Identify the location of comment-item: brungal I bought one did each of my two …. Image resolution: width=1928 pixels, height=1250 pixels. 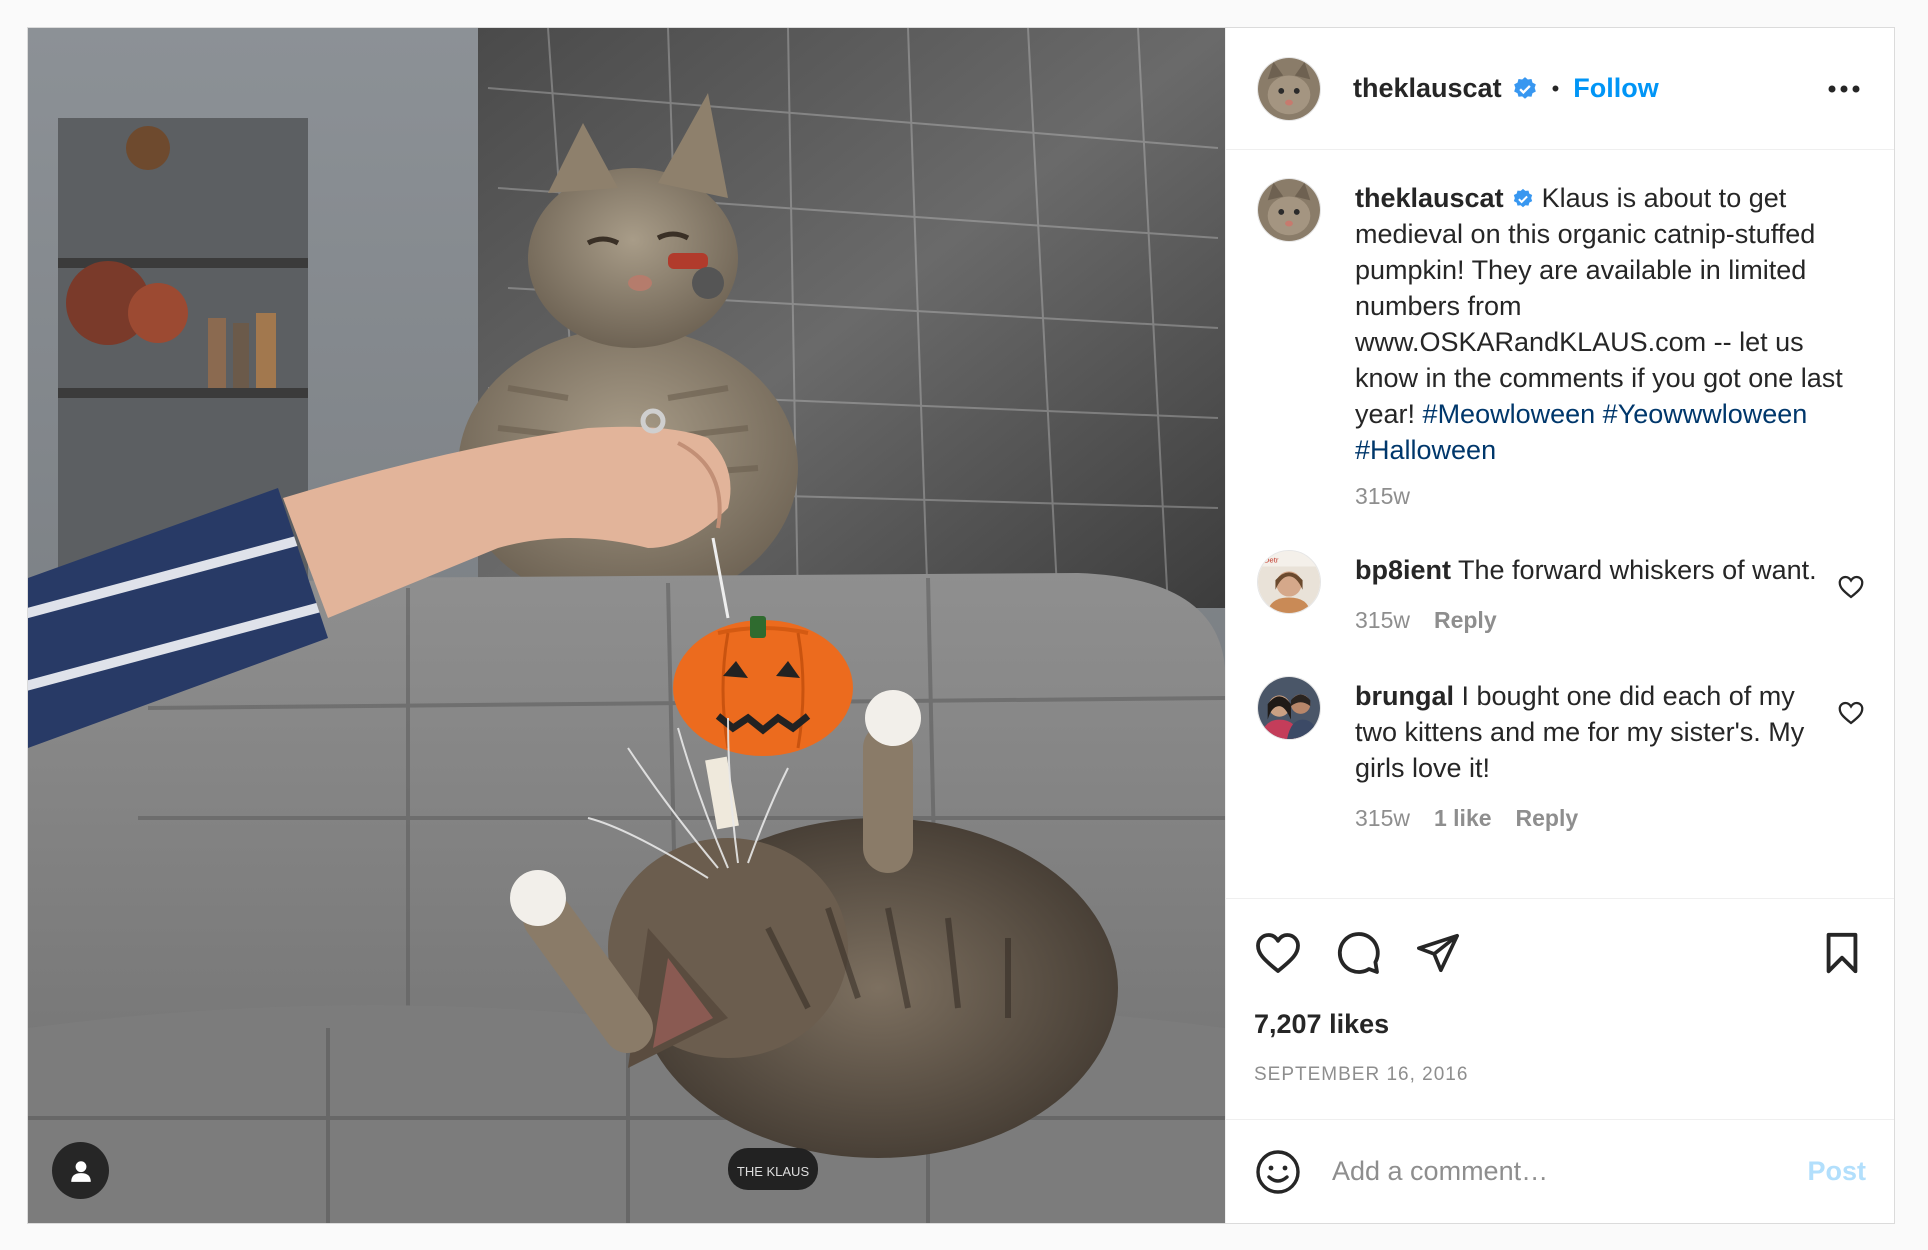
(1561, 756).